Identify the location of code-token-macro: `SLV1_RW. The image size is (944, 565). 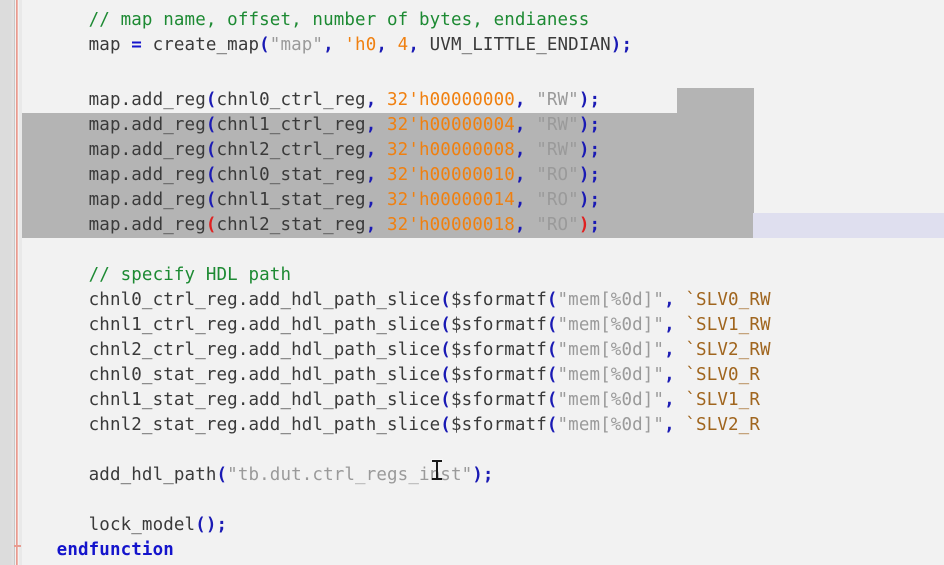
(728, 325).